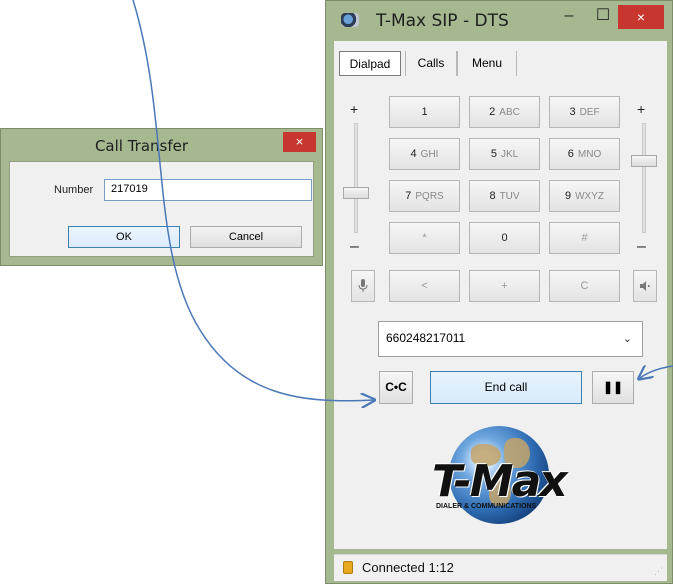  I want to click on mic-volume-minus-label: –, so click(354, 246).